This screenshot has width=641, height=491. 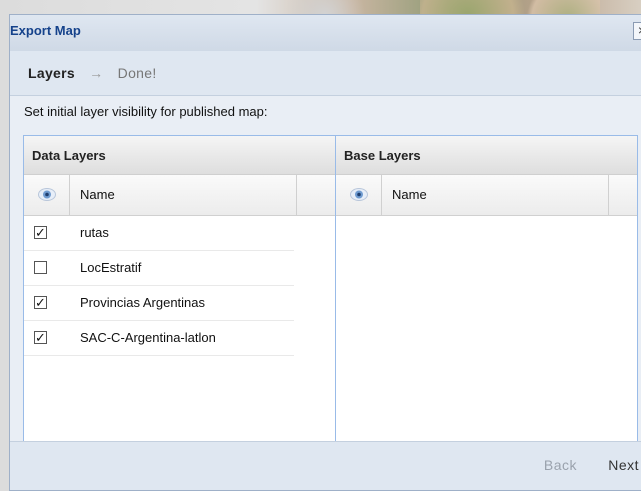 I want to click on layer-name: LocEstratif, so click(x=111, y=267).